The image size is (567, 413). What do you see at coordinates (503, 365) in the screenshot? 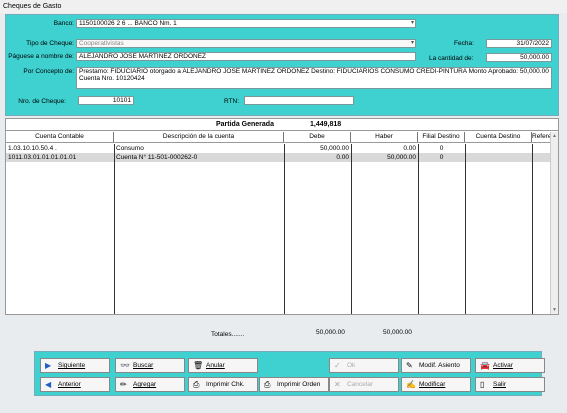
I see `activar-label: Activar` at bounding box center [503, 365].